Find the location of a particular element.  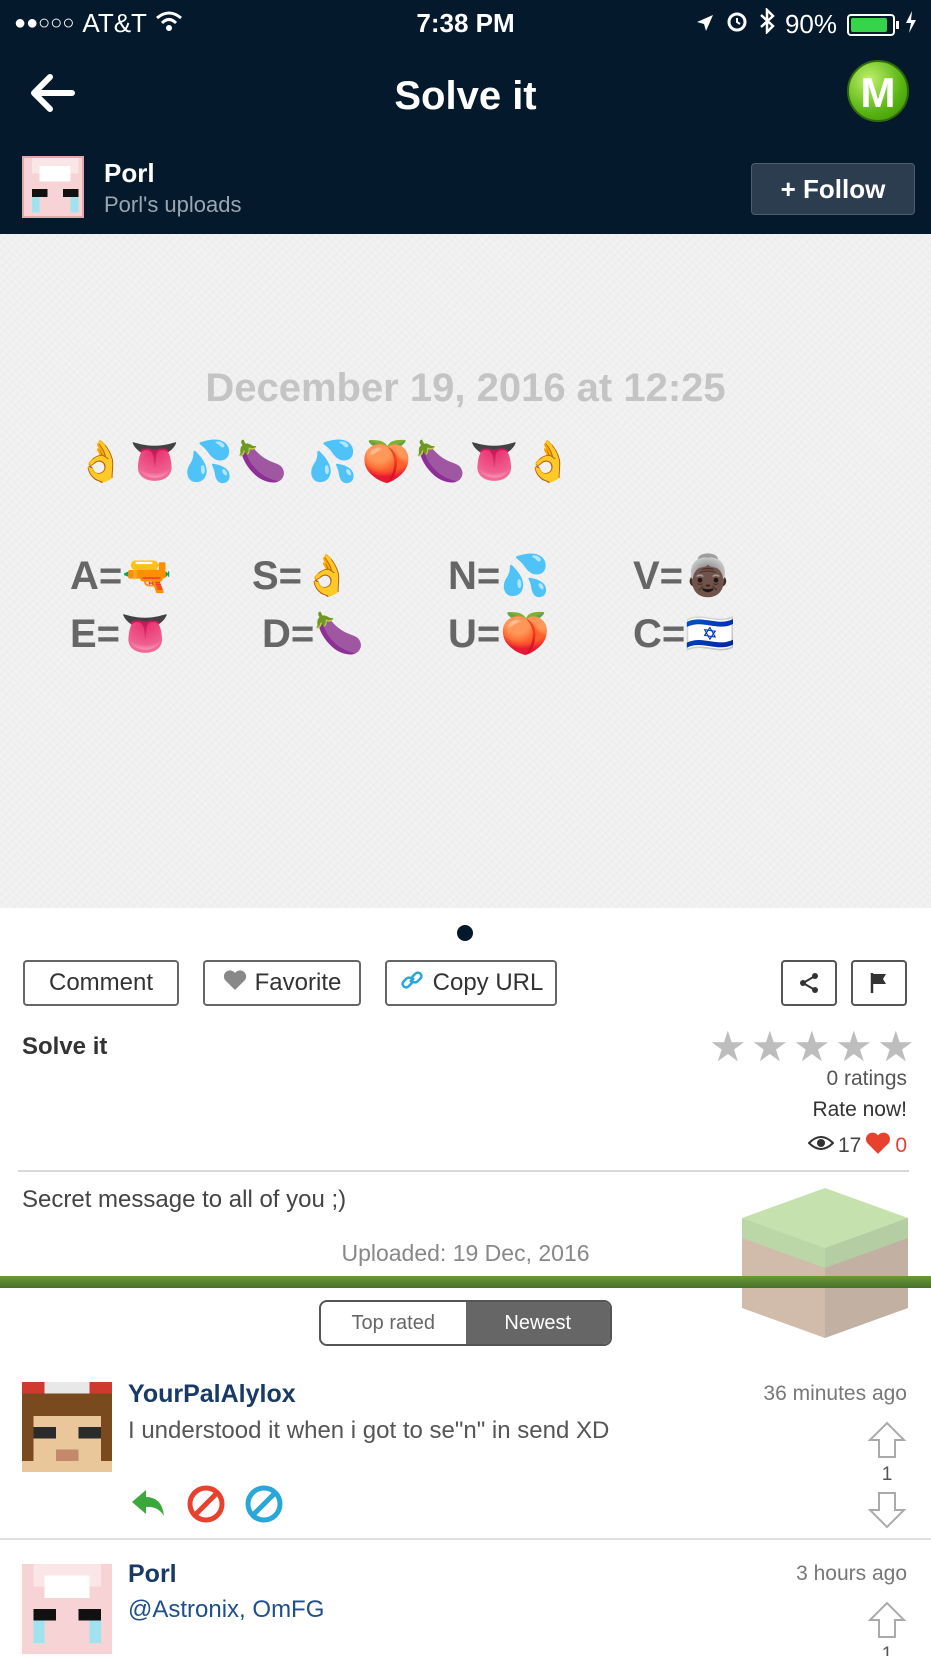

flag-icon is located at coordinates (878, 983).